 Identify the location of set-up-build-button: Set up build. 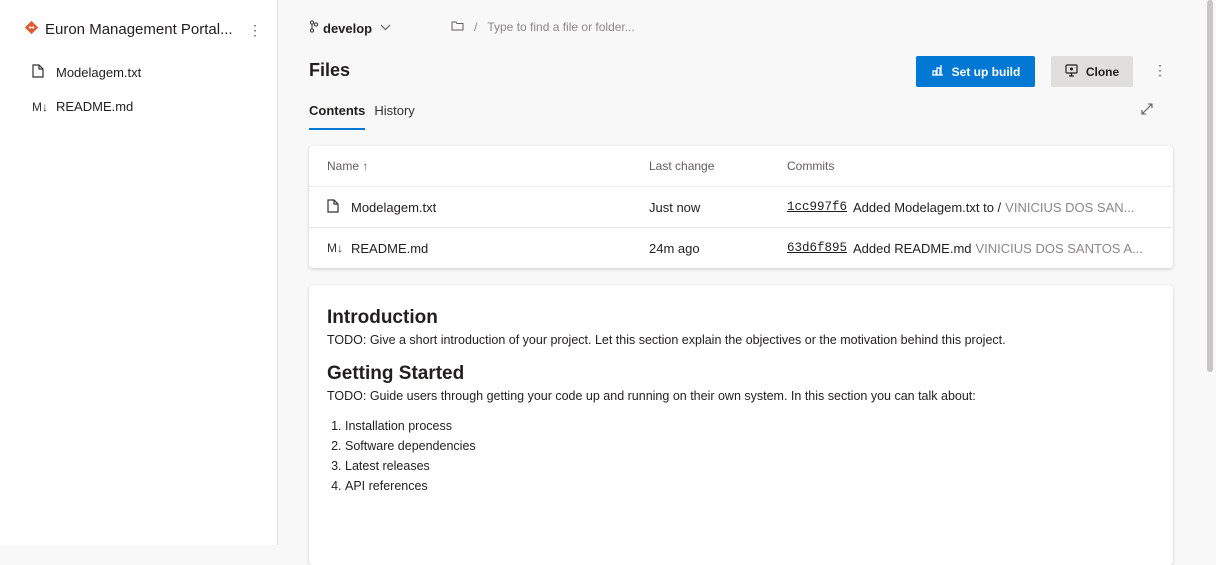
(975, 71).